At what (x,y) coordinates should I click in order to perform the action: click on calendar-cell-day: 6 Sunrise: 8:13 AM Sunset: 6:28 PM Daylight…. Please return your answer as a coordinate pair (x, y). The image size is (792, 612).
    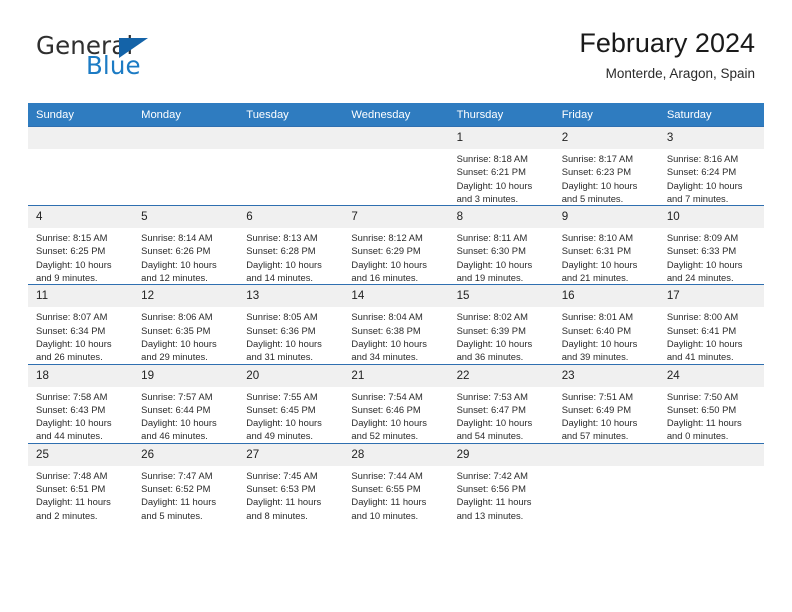
    Looking at the image, I should click on (291, 245).